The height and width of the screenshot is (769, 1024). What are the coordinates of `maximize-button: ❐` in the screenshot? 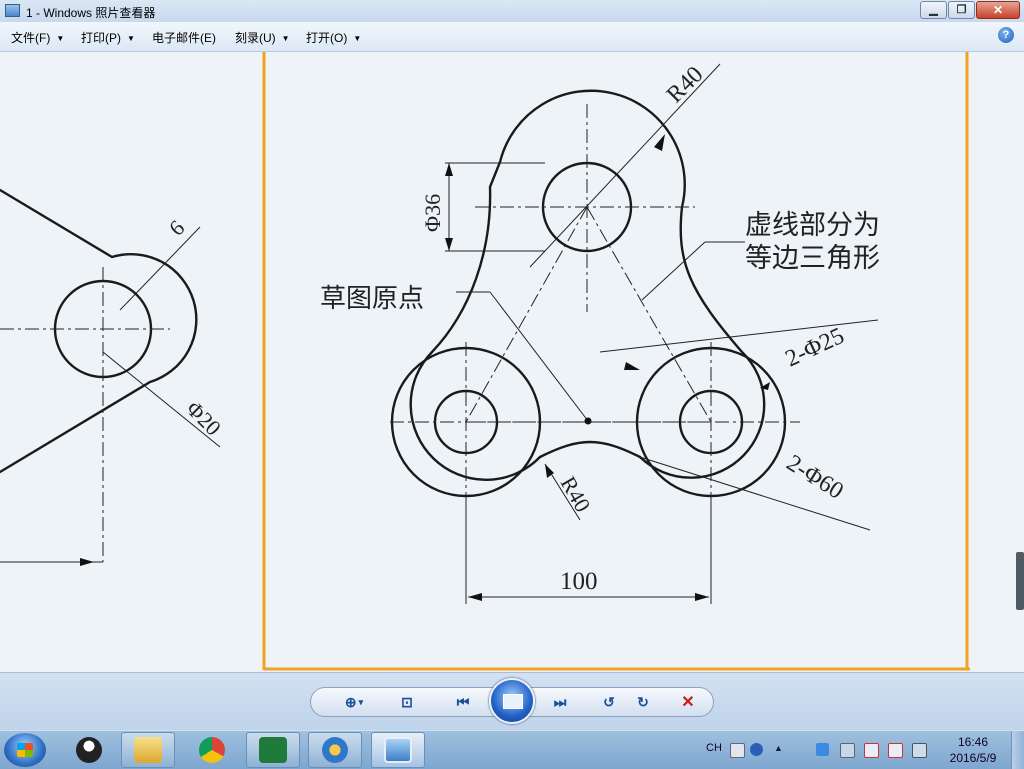 It's located at (961, 10).